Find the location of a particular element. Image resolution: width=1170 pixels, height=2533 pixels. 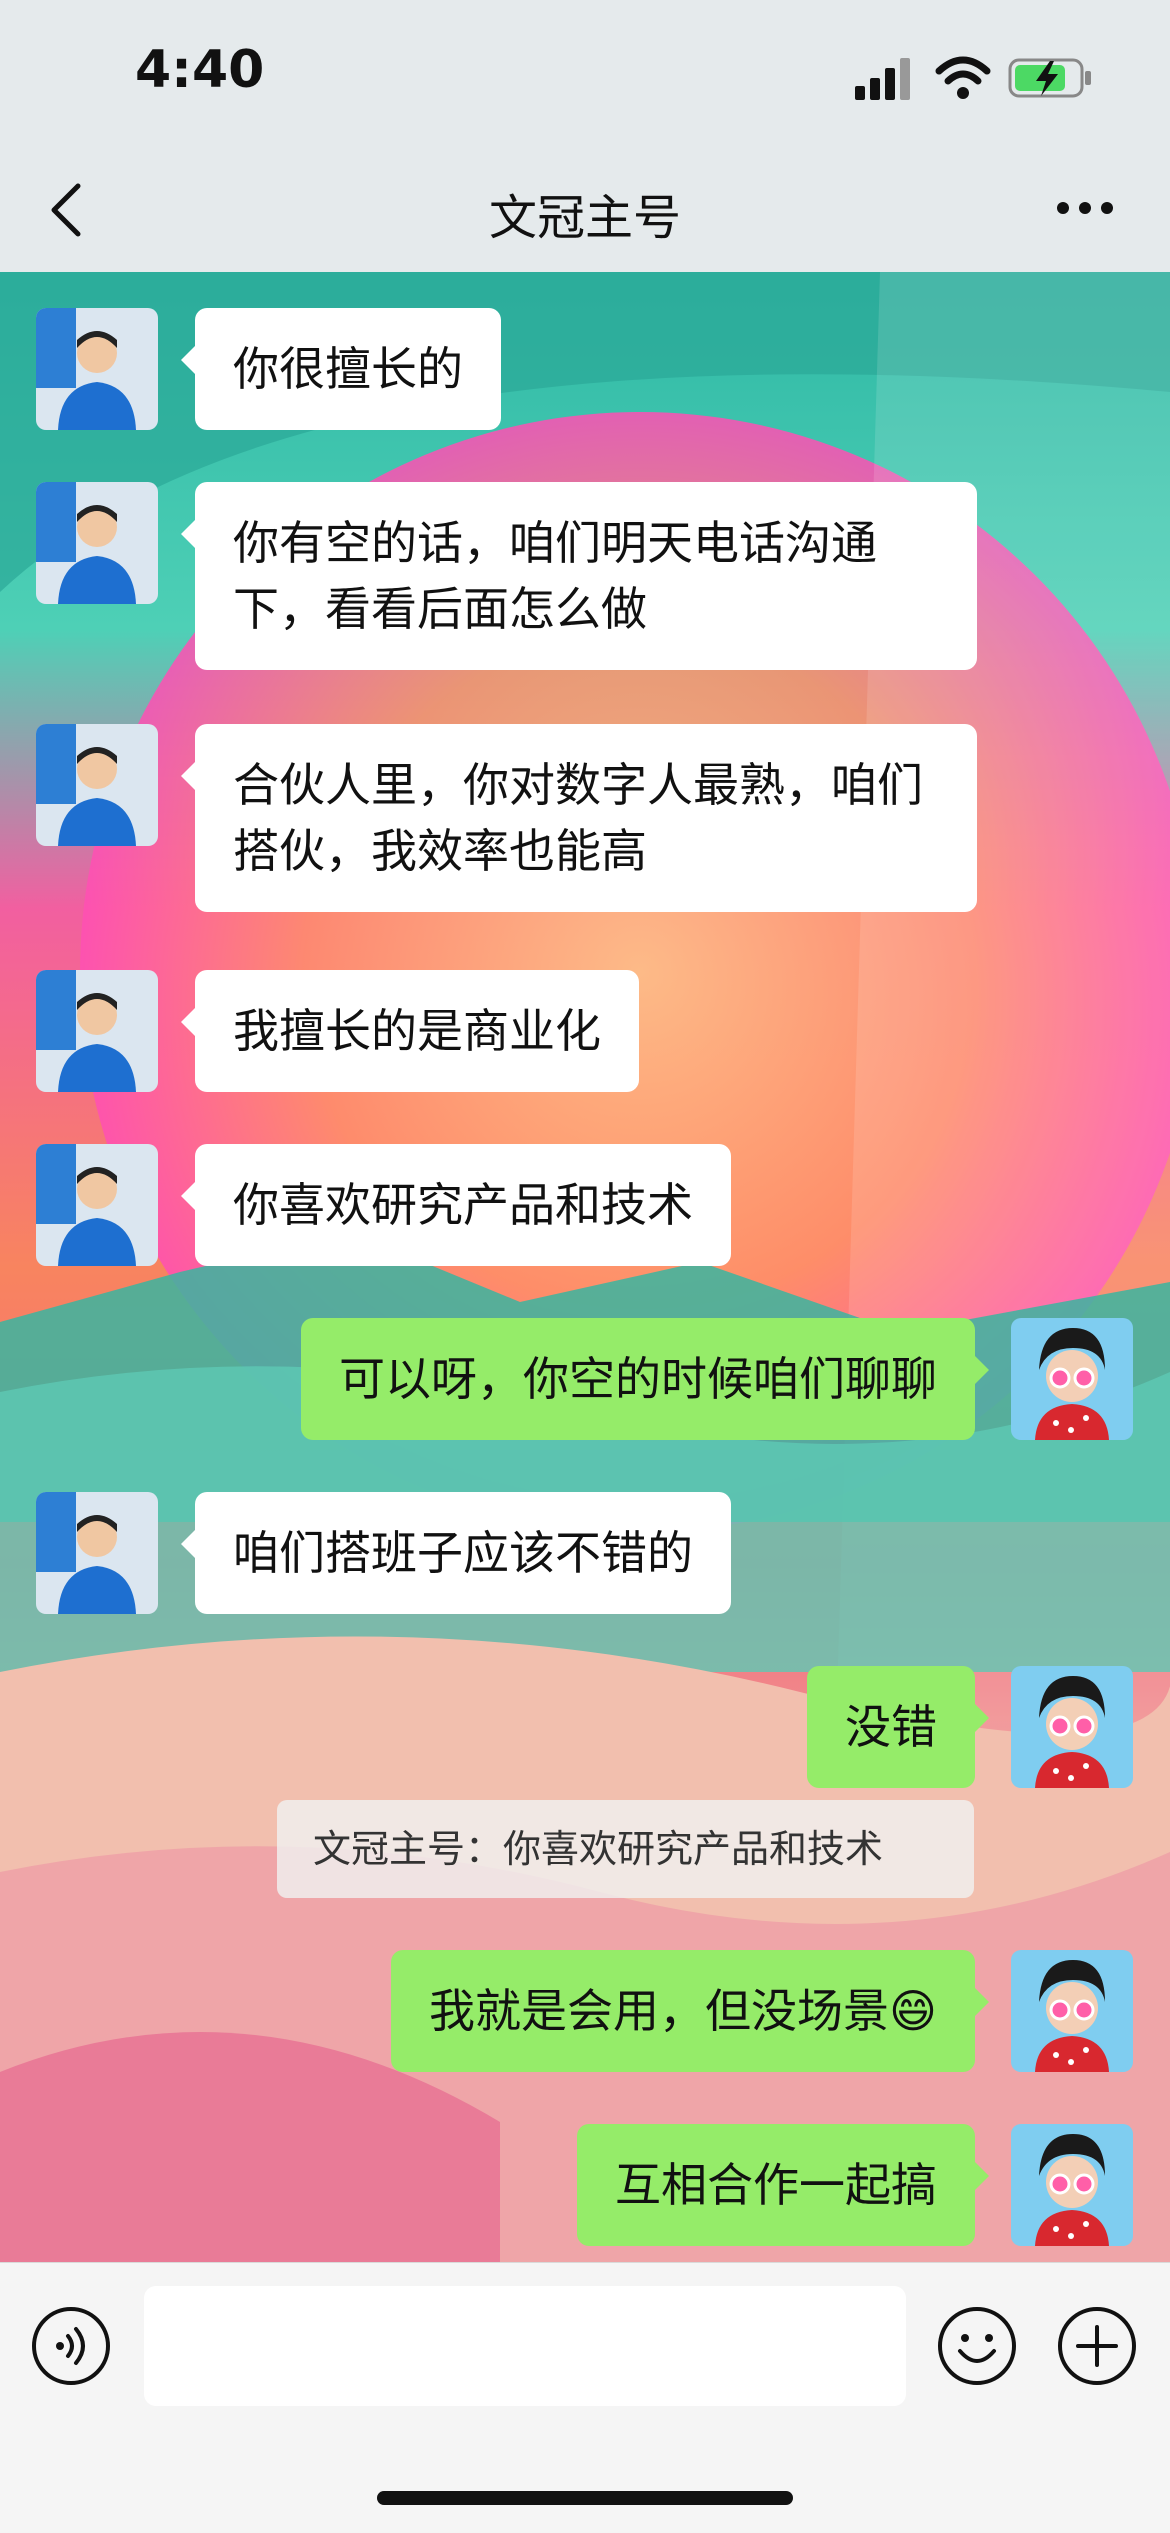

chat-header: 文冠主号 is located at coordinates (585, 211).